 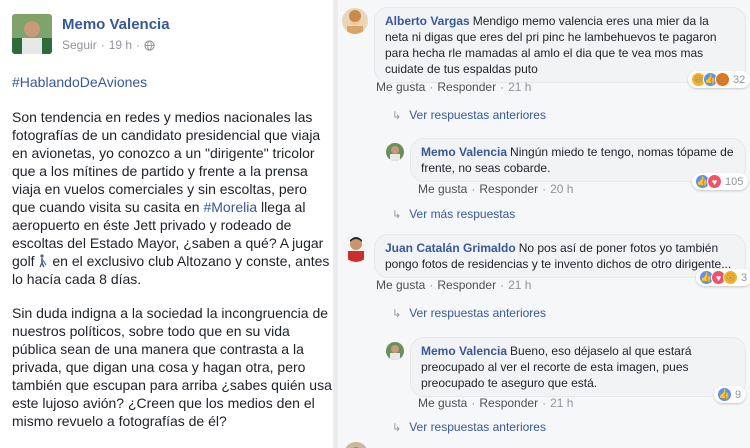 What do you see at coordinates (120, 45) in the screenshot?
I see `post-time: 19 h` at bounding box center [120, 45].